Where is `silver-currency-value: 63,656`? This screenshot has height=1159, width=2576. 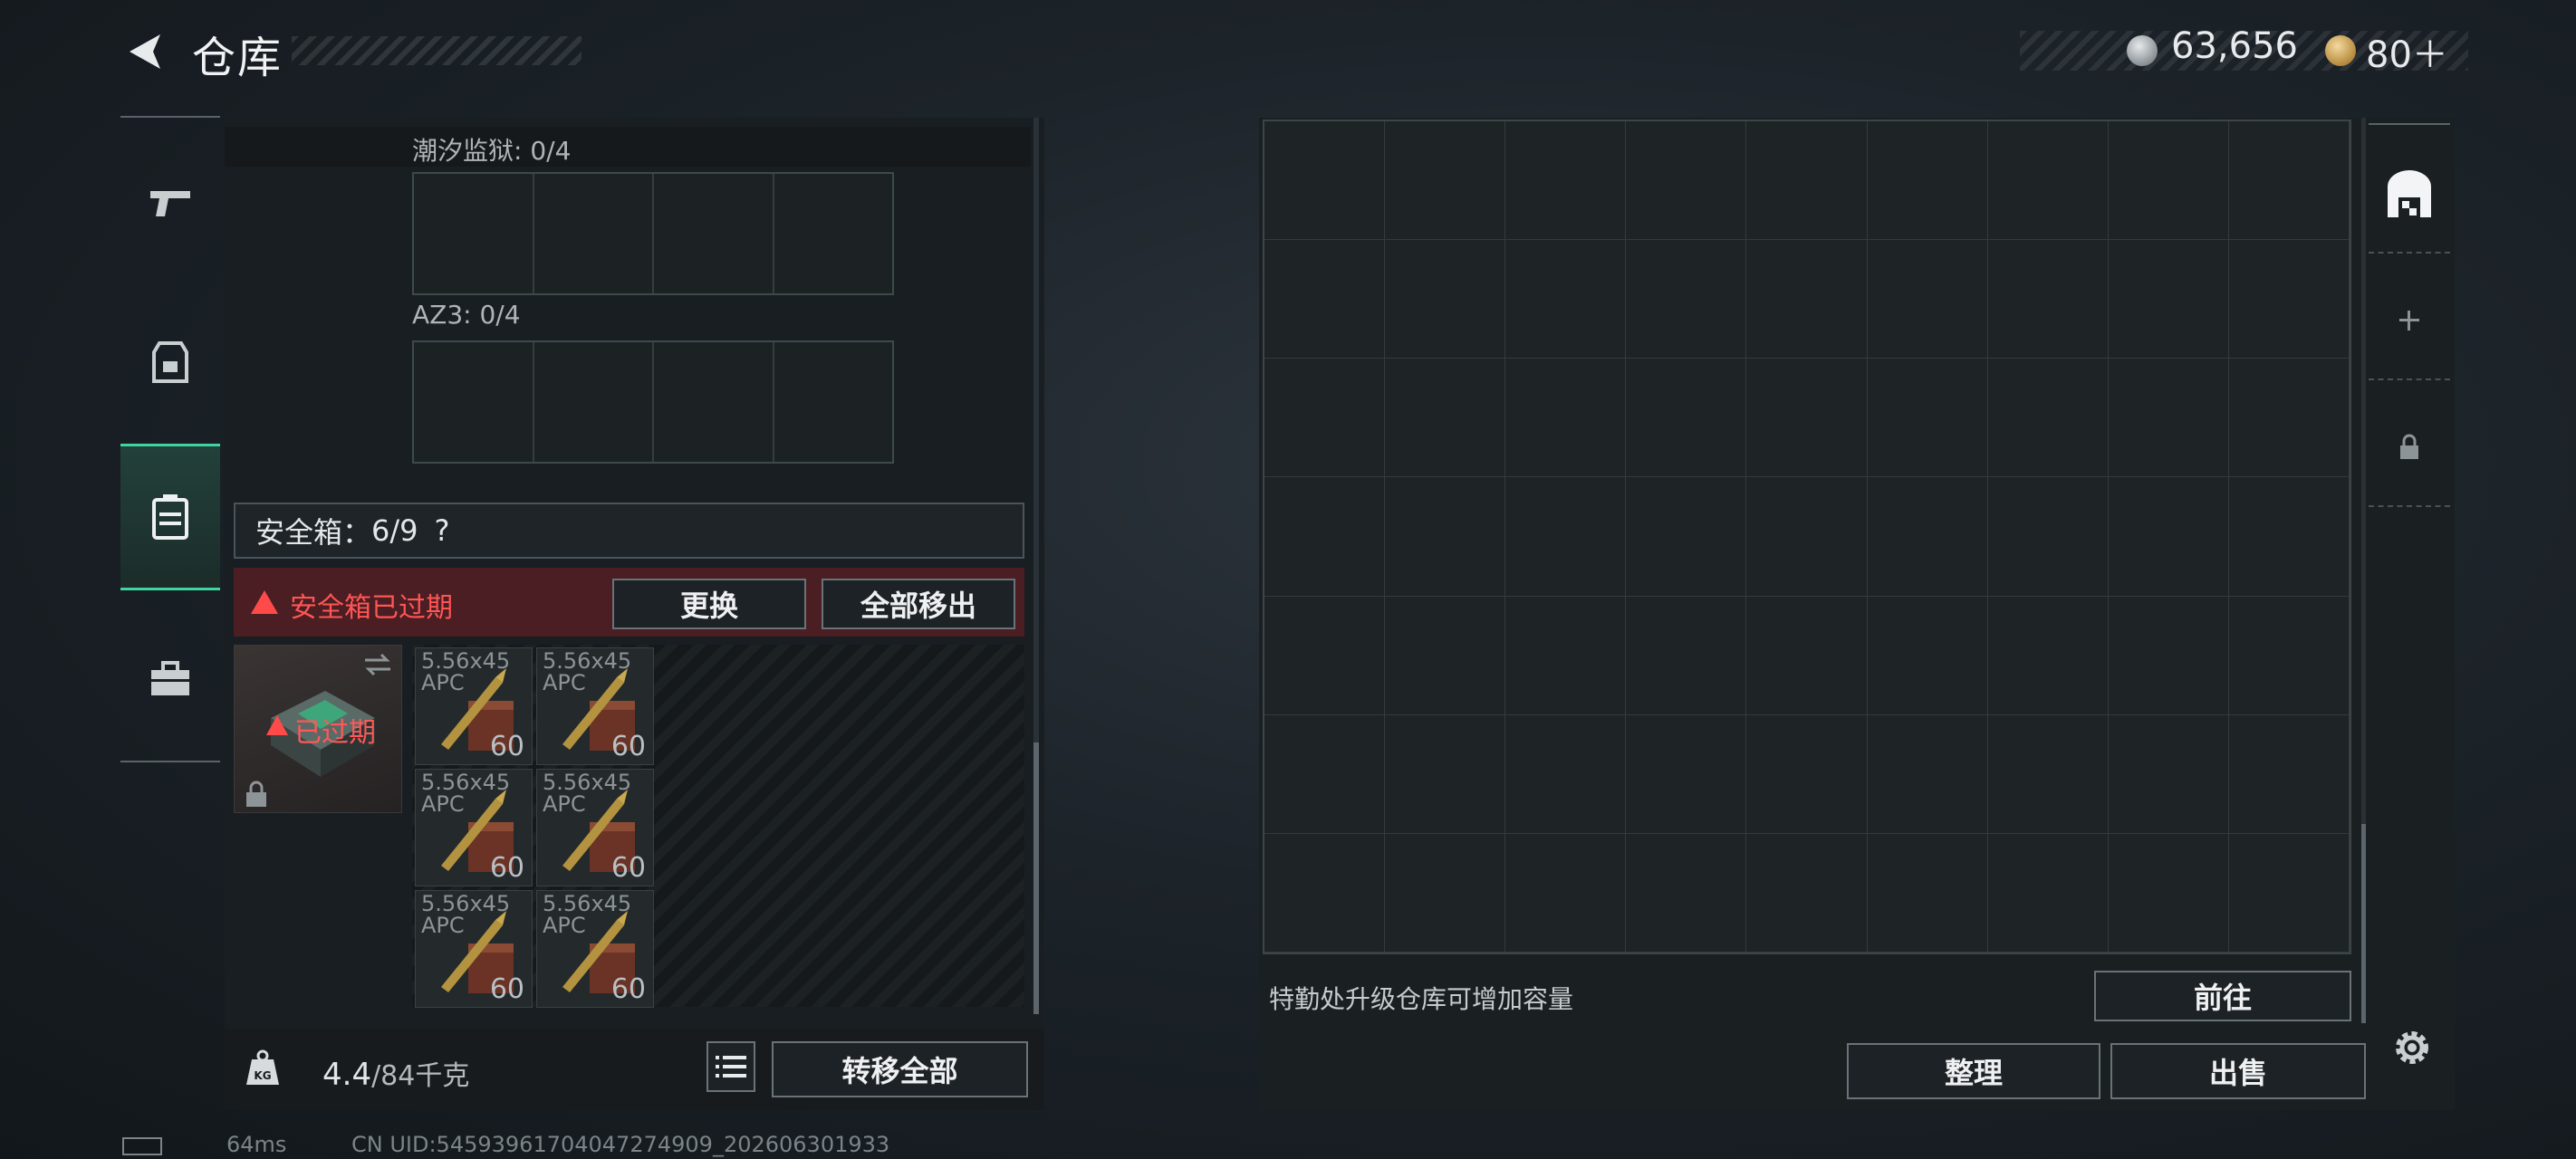 silver-currency-value: 63,656 is located at coordinates (2234, 46).